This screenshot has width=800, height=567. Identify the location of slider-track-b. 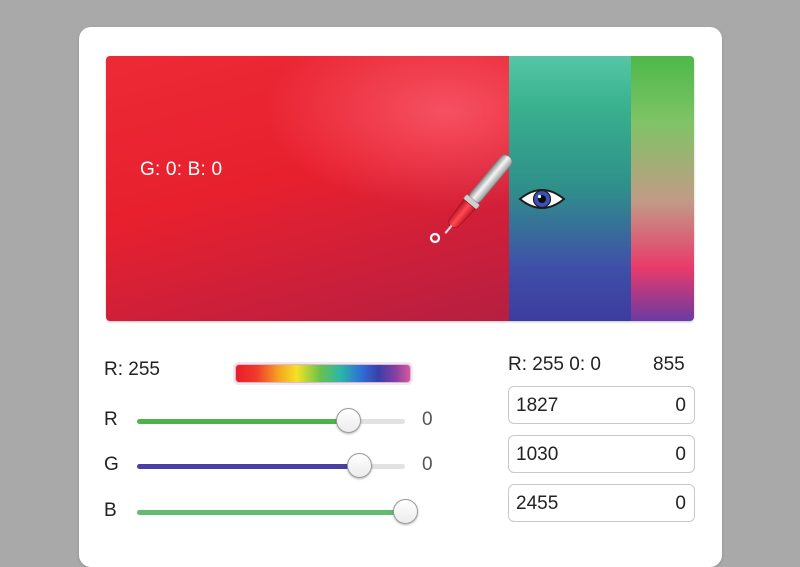
(271, 512).